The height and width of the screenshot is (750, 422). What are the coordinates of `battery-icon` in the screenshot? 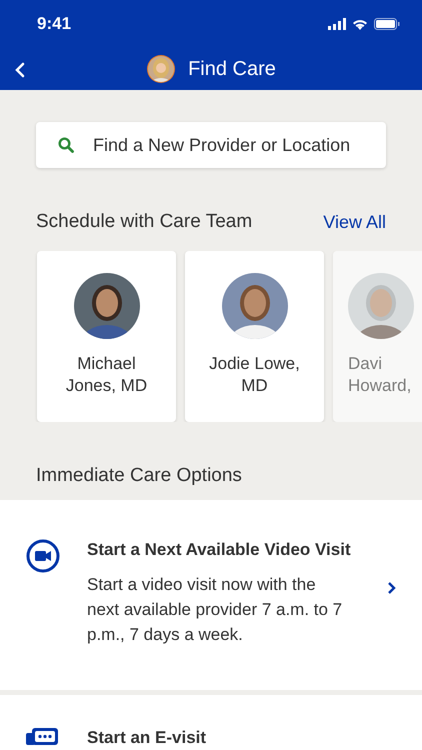 It's located at (387, 24).